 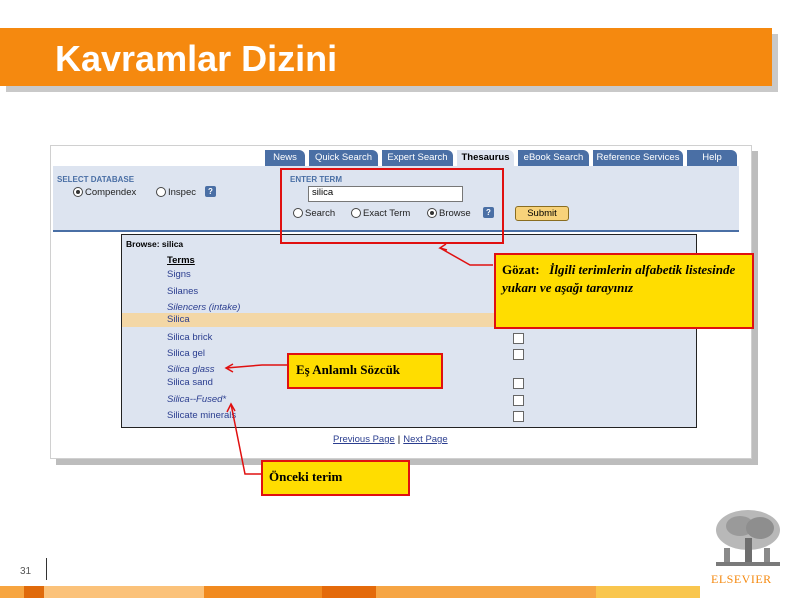 I want to click on terms-header: Terms, so click(x=181, y=260).